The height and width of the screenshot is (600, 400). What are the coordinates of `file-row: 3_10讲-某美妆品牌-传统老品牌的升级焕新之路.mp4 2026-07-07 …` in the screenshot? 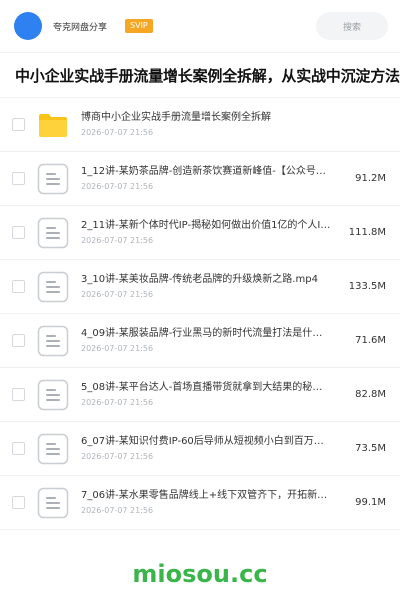 It's located at (200, 287).